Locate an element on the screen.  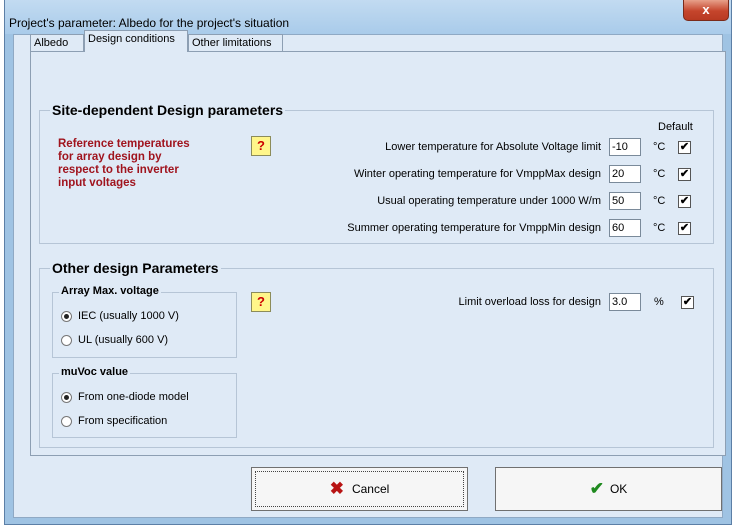
summer-temp-unit: °C is located at coordinates (659, 228).